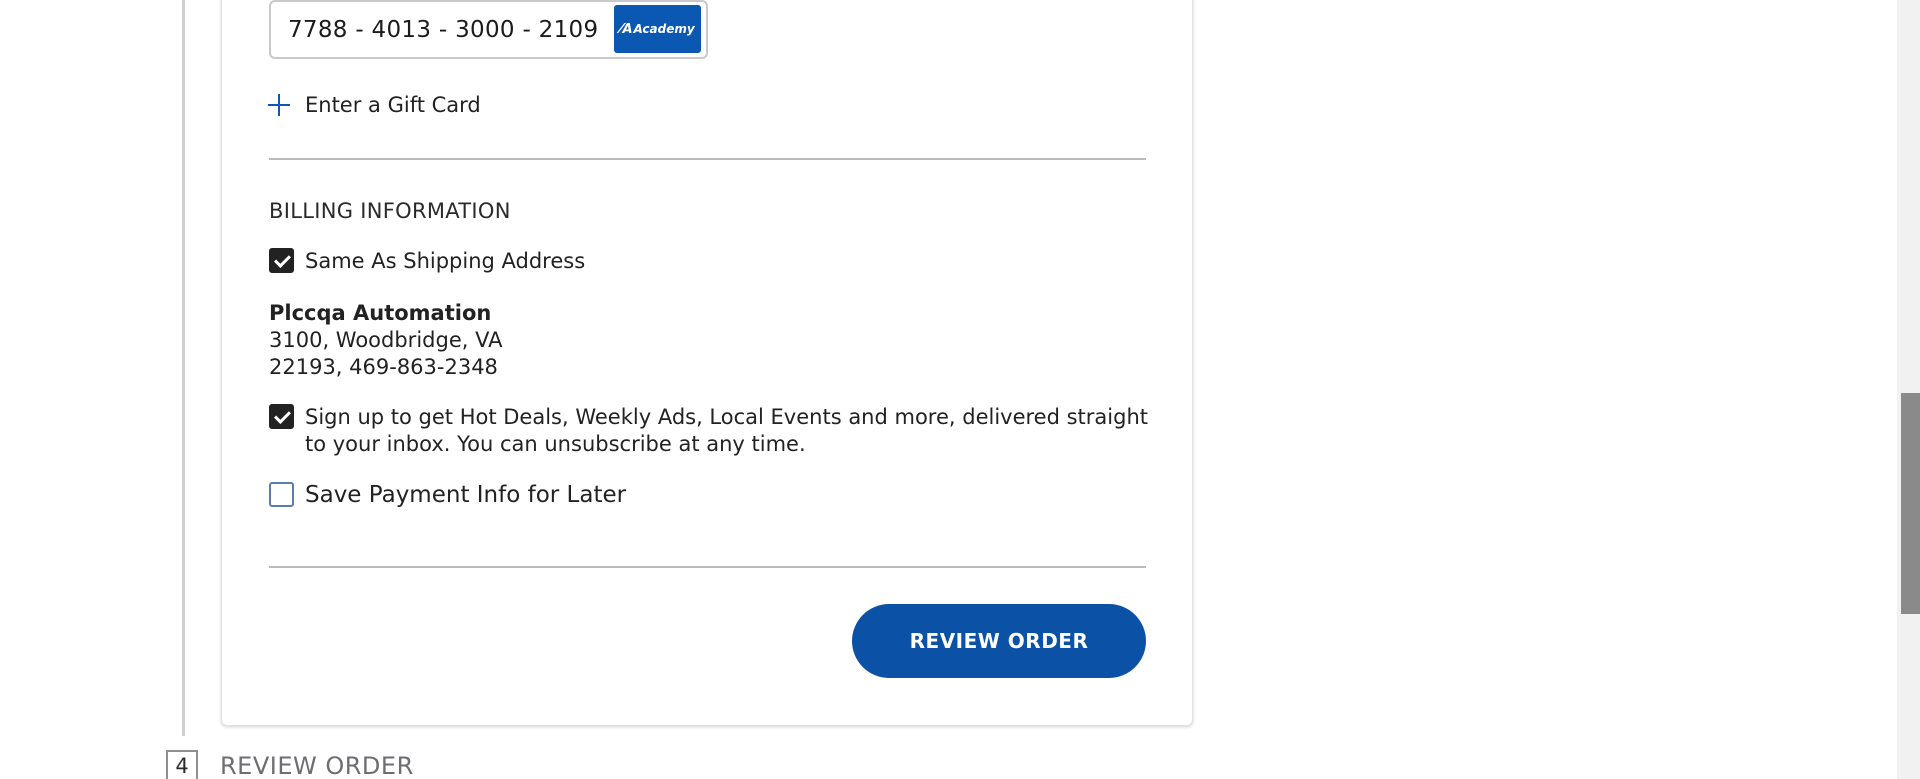 The image size is (1920, 779). What do you see at coordinates (390, 211) in the screenshot?
I see `billing-section-title: BILLING INFORMATION` at bounding box center [390, 211].